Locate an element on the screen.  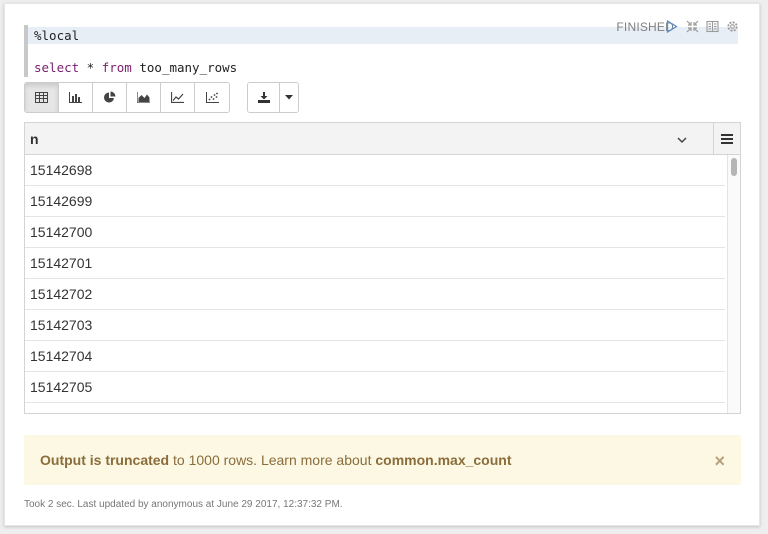
notice-bold-prefix: Output is truncated is located at coordinates (105, 460).